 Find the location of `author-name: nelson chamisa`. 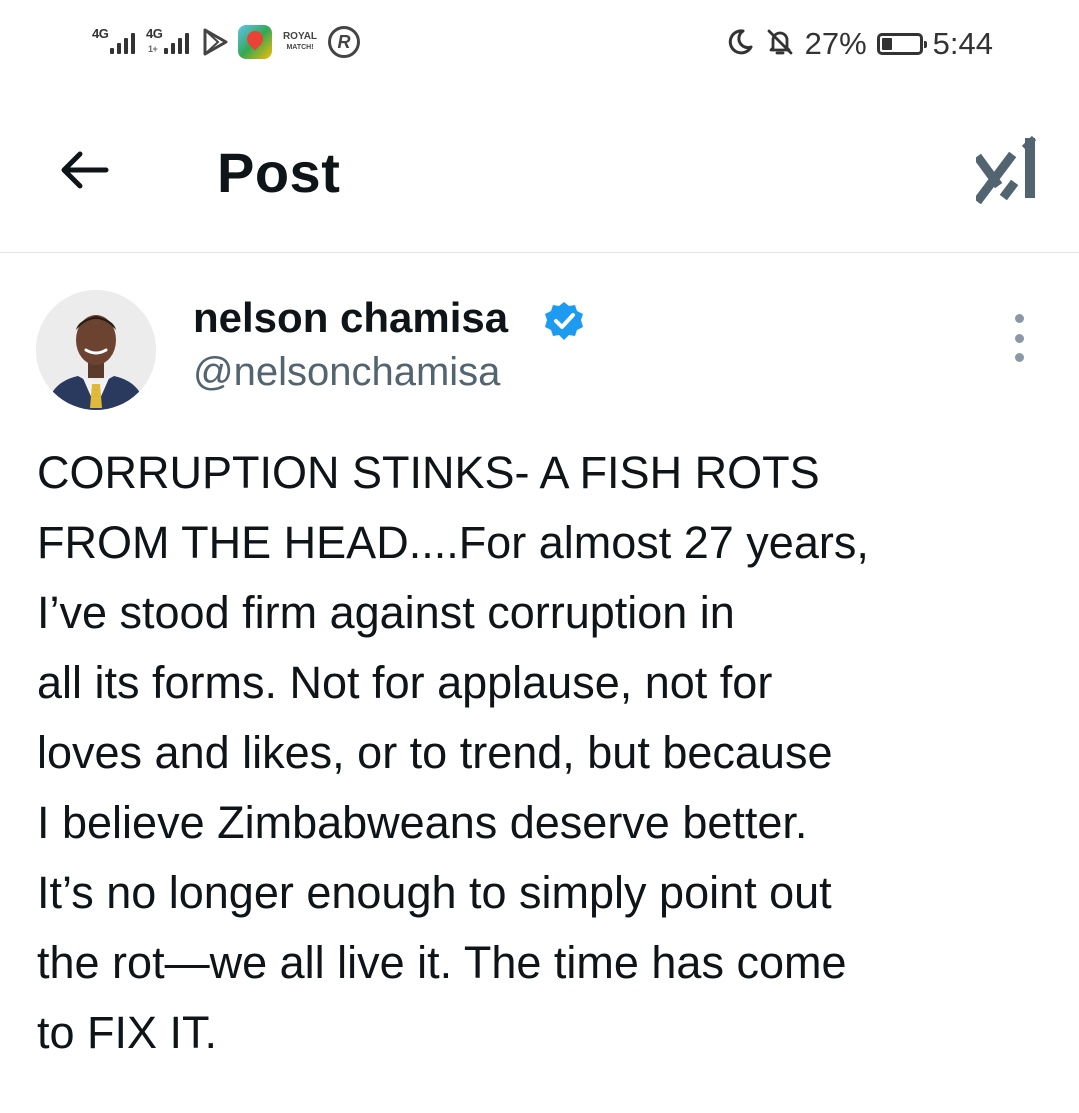

author-name: nelson chamisa is located at coordinates (350, 318).